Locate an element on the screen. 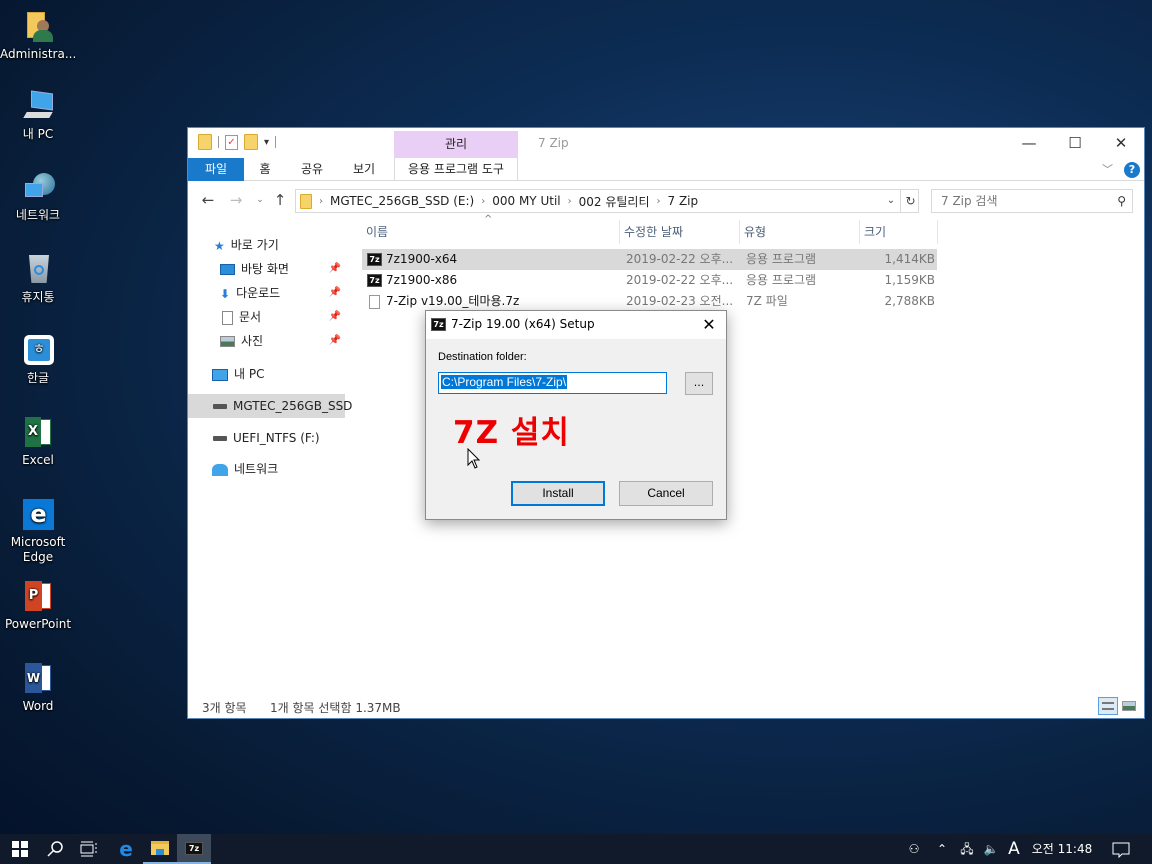  task-view-button is located at coordinates (89, 849).